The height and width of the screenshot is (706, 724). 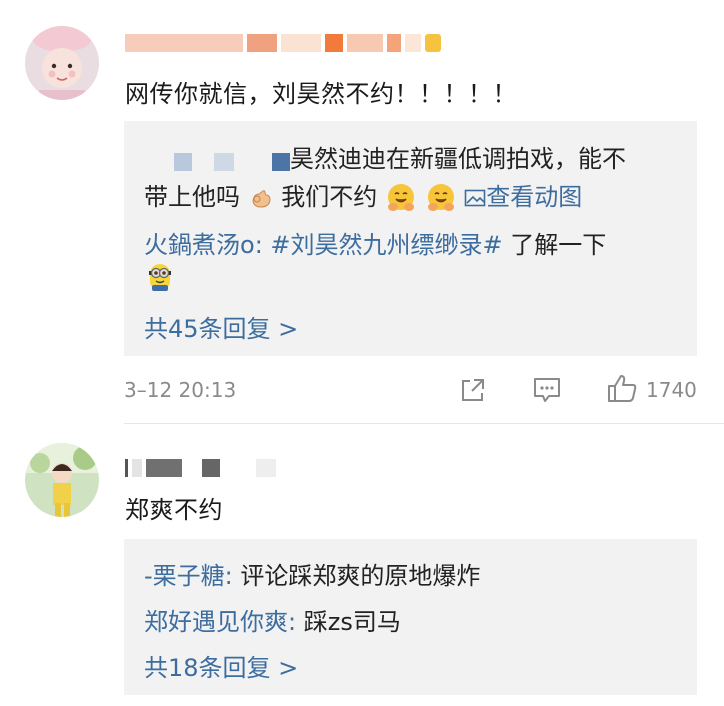 I want to click on more-replies-link: 共18条回复 >, so click(x=221, y=665).